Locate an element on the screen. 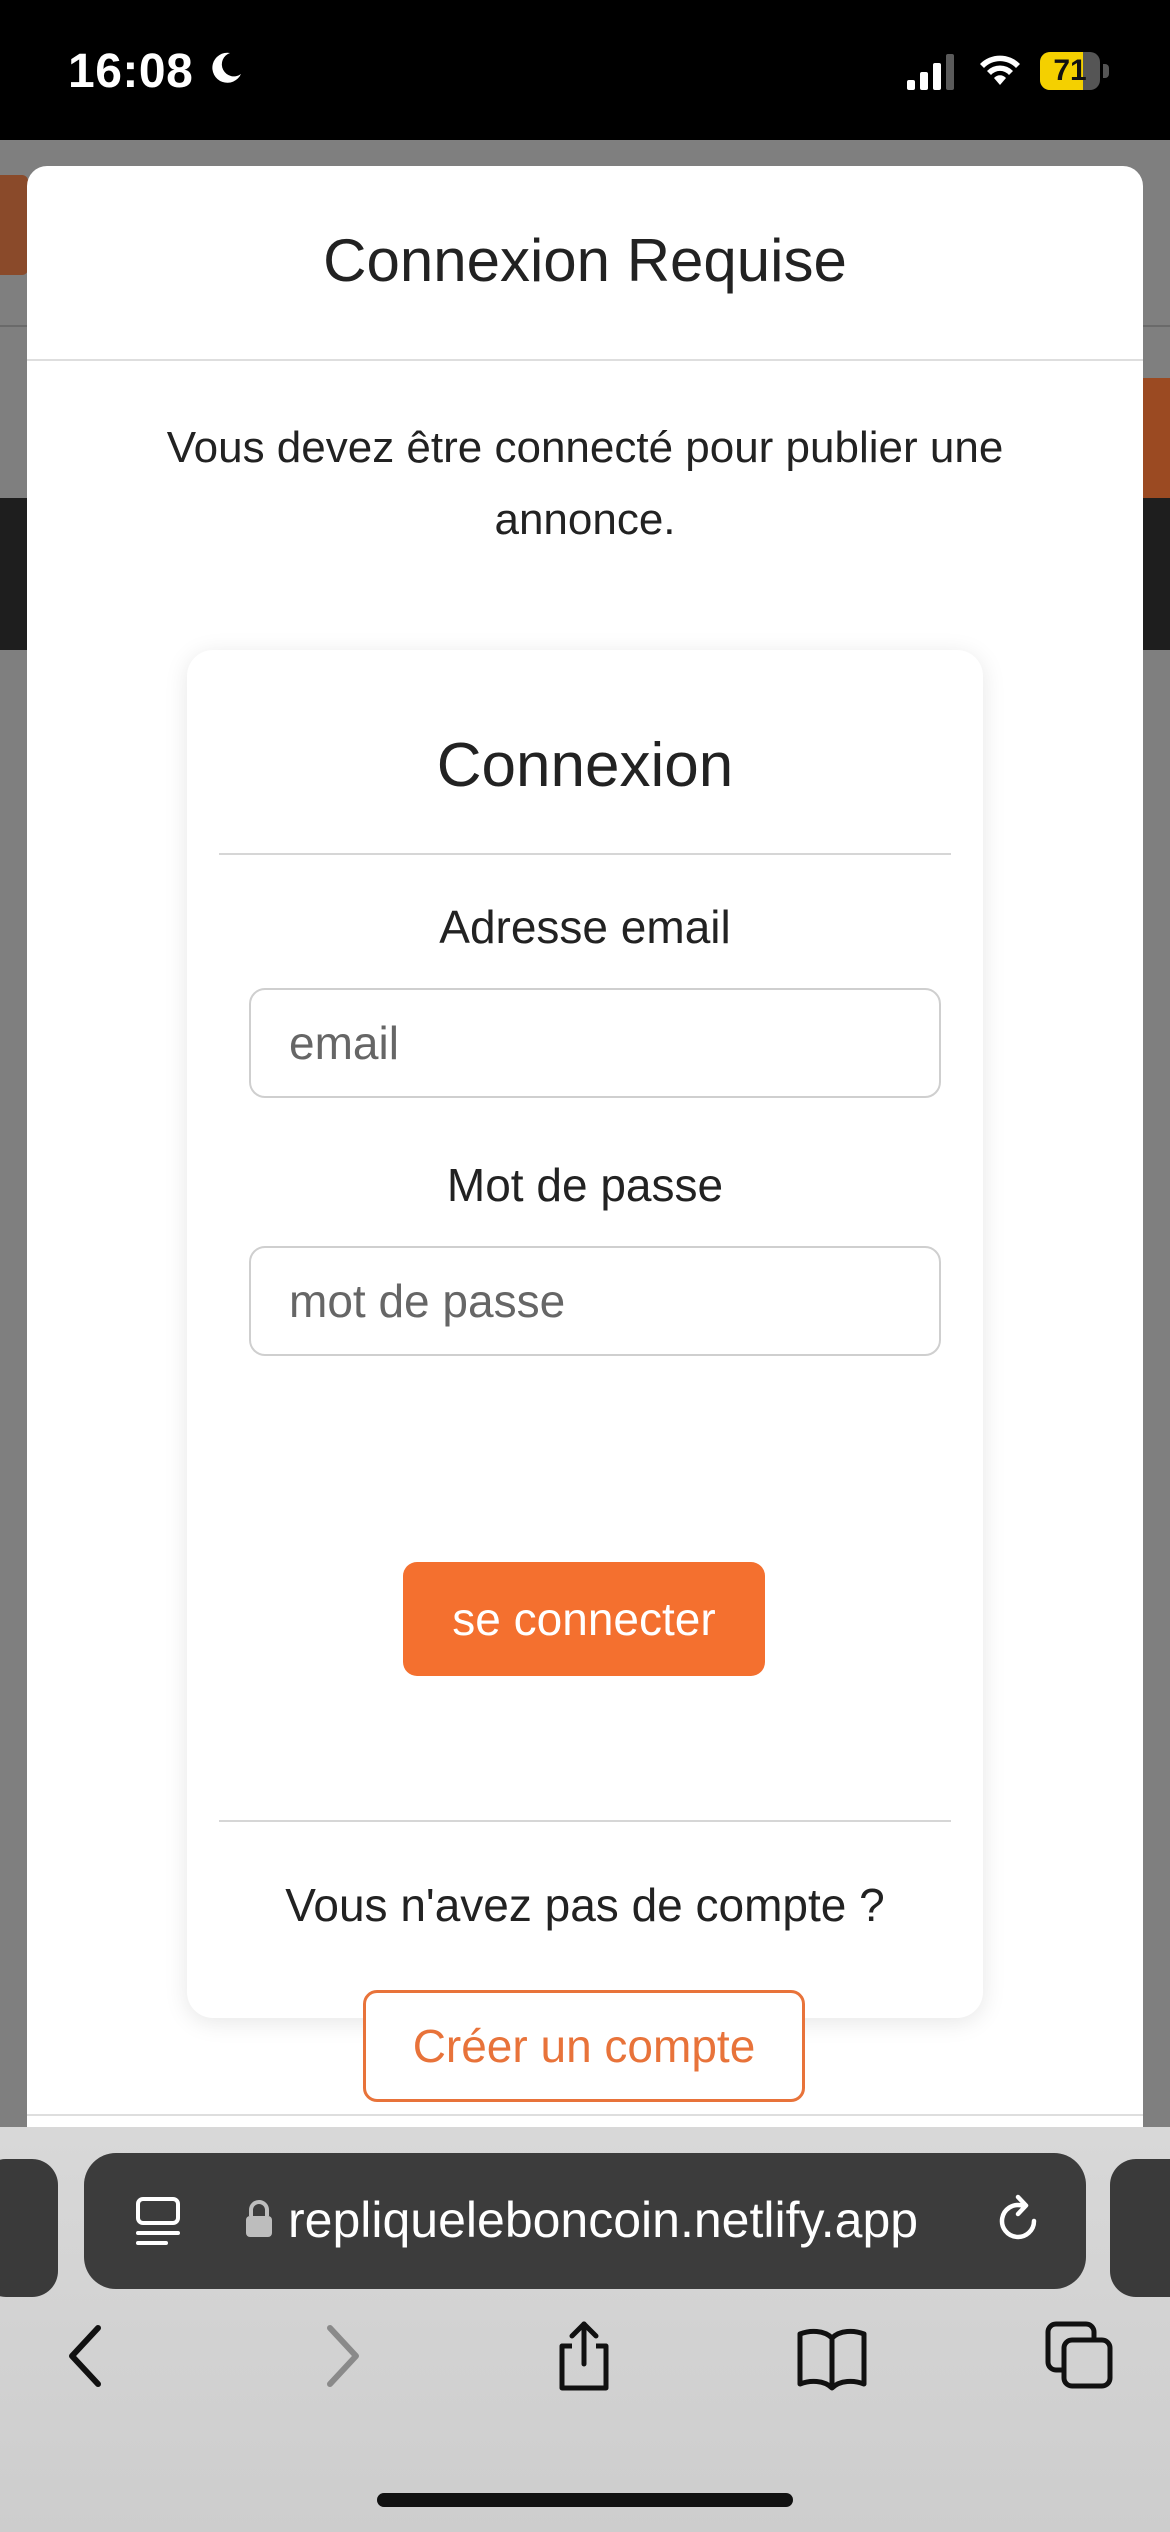 This screenshot has height=2532, width=1170. modal-title: Connexion Requise is located at coordinates (585, 260).